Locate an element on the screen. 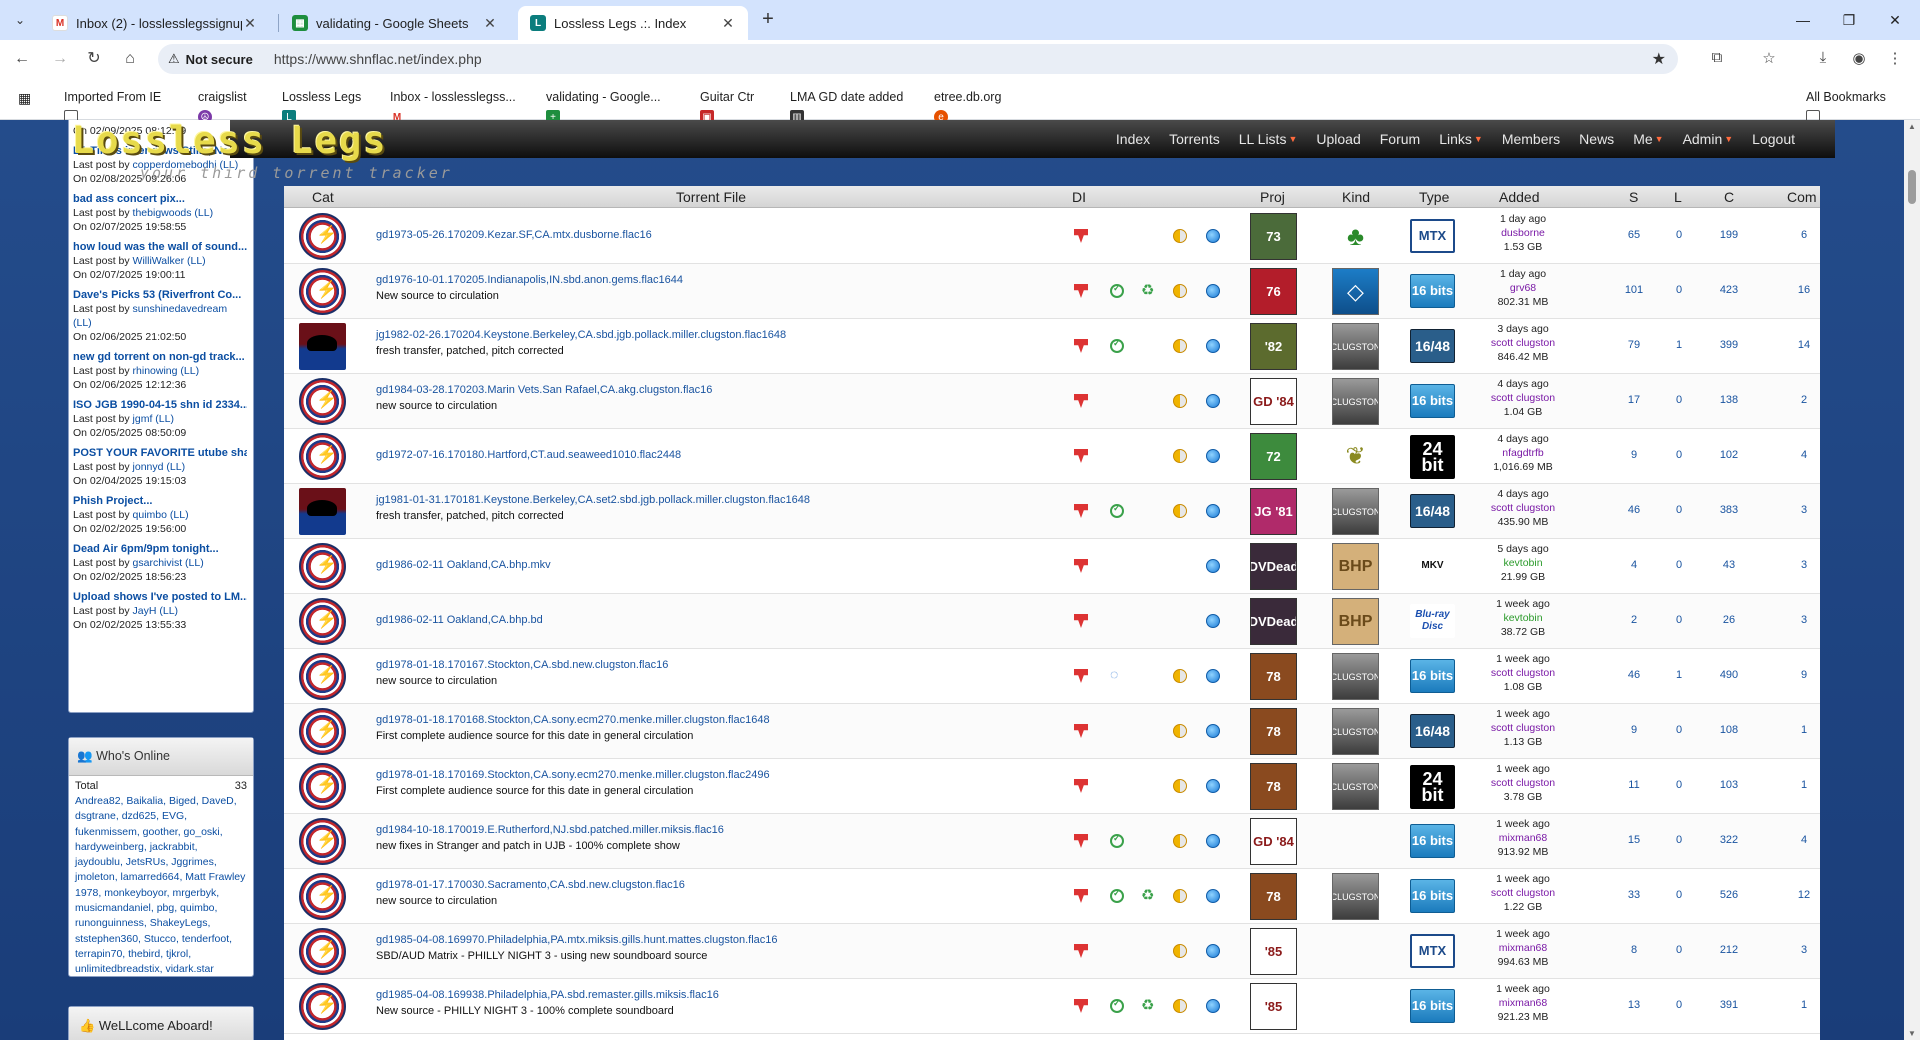 This screenshot has width=1920, height=1040. seeders-count: 33 is located at coordinates (1634, 895).